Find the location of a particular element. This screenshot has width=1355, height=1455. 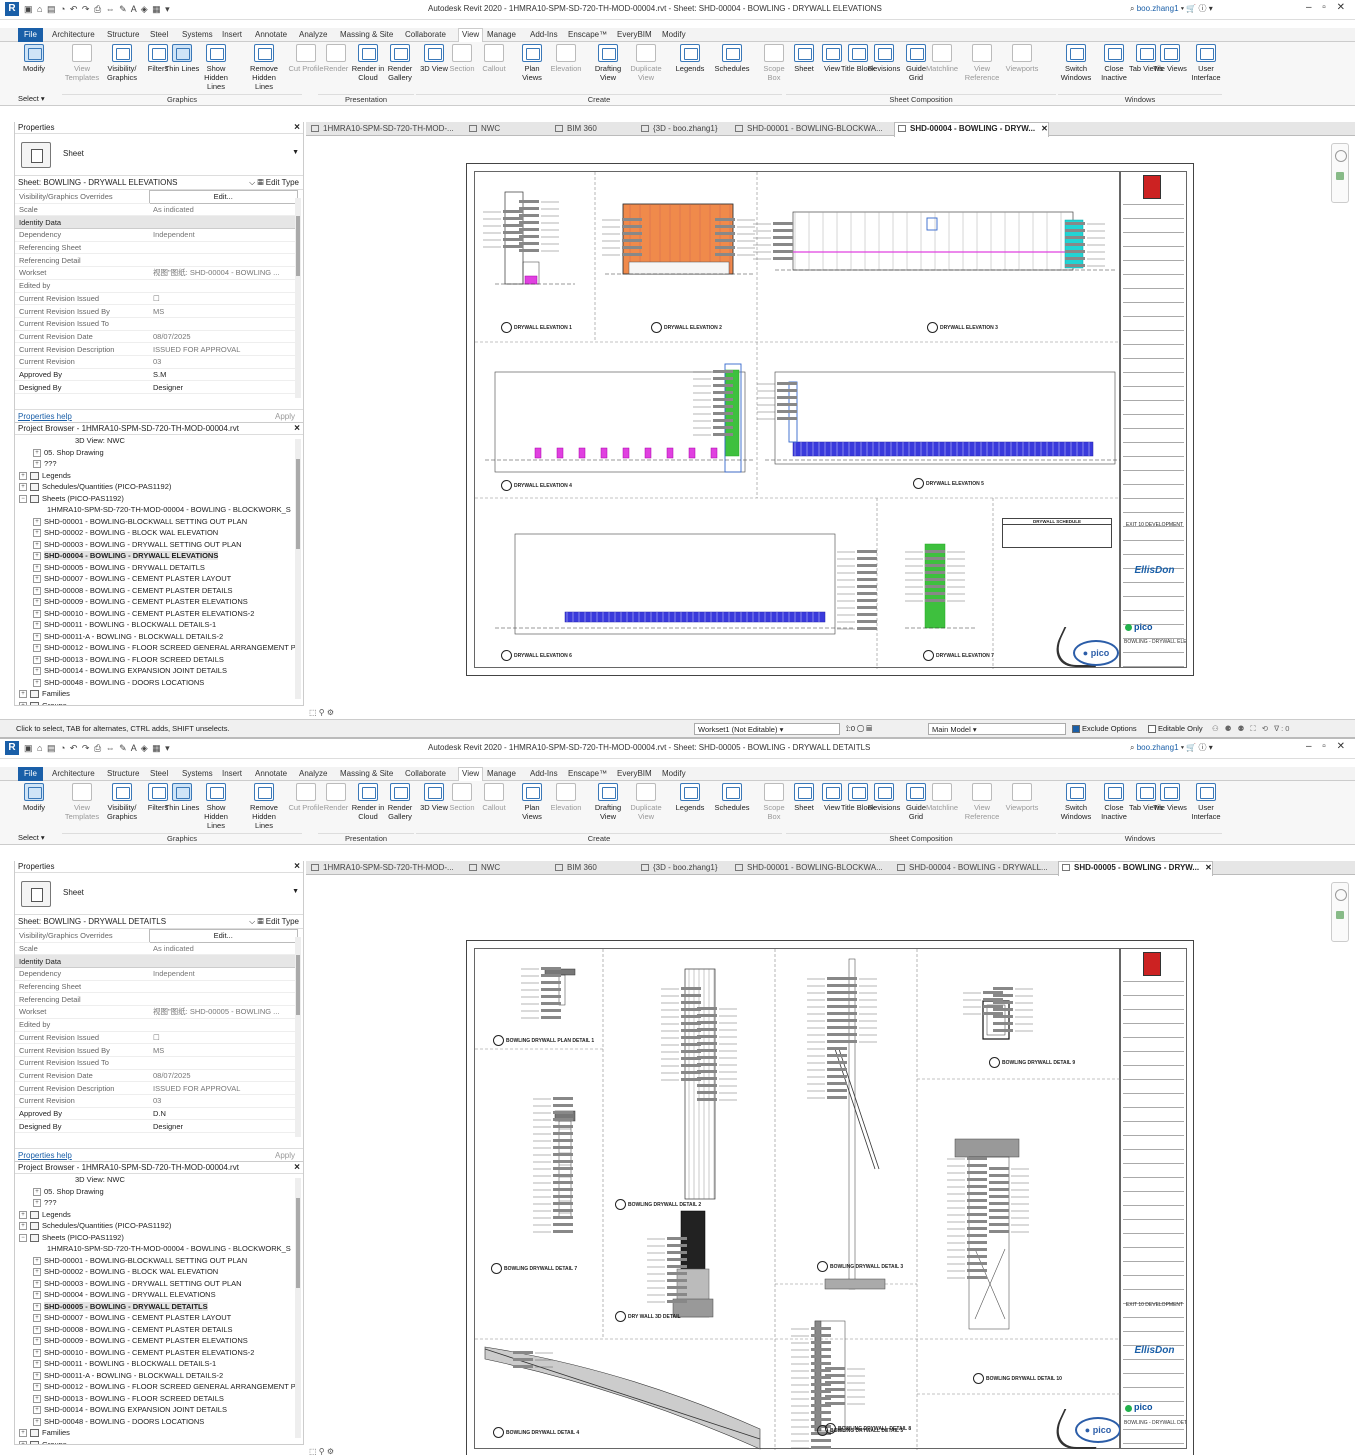

property-row: Current Revision Issued To is located at coordinates (156, 324).